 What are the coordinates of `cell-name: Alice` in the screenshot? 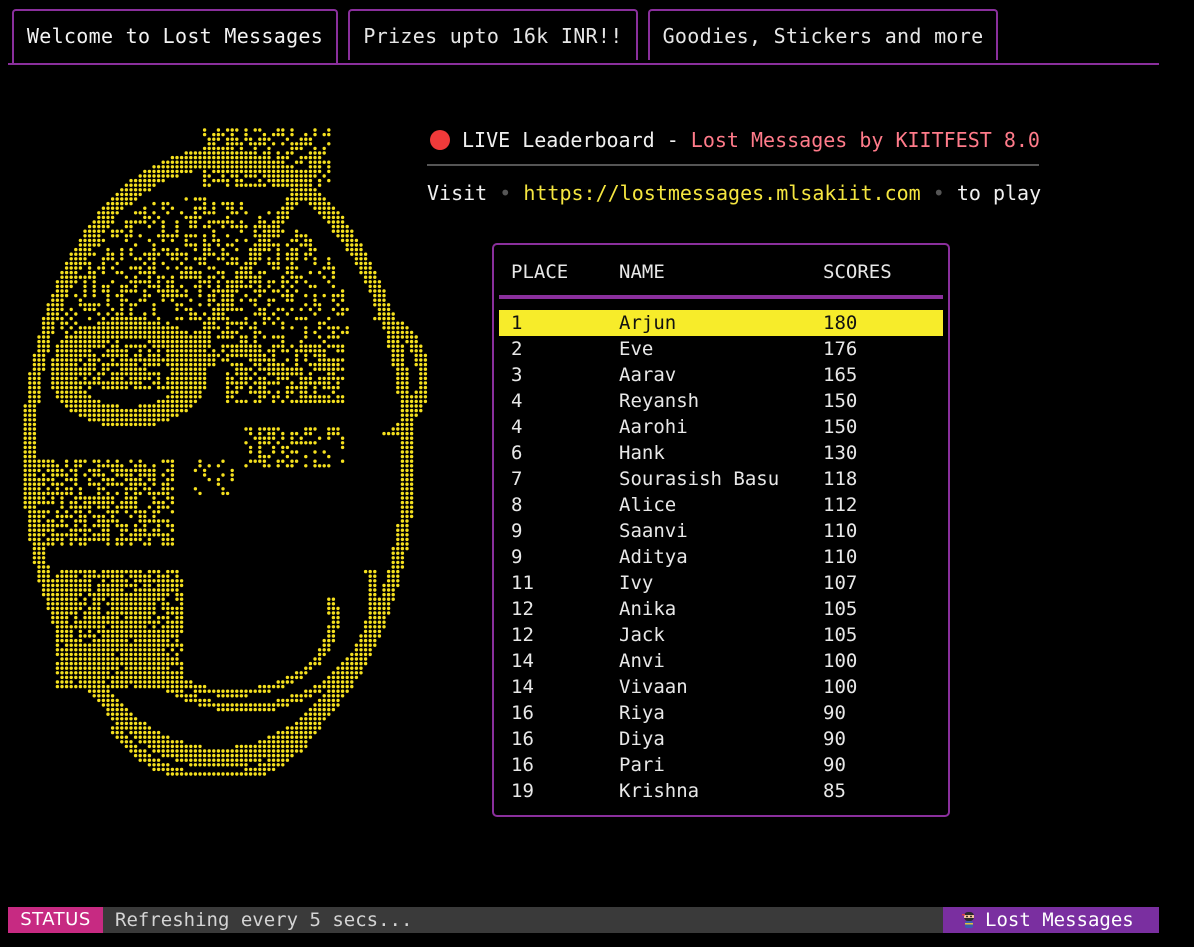 It's located at (648, 505).